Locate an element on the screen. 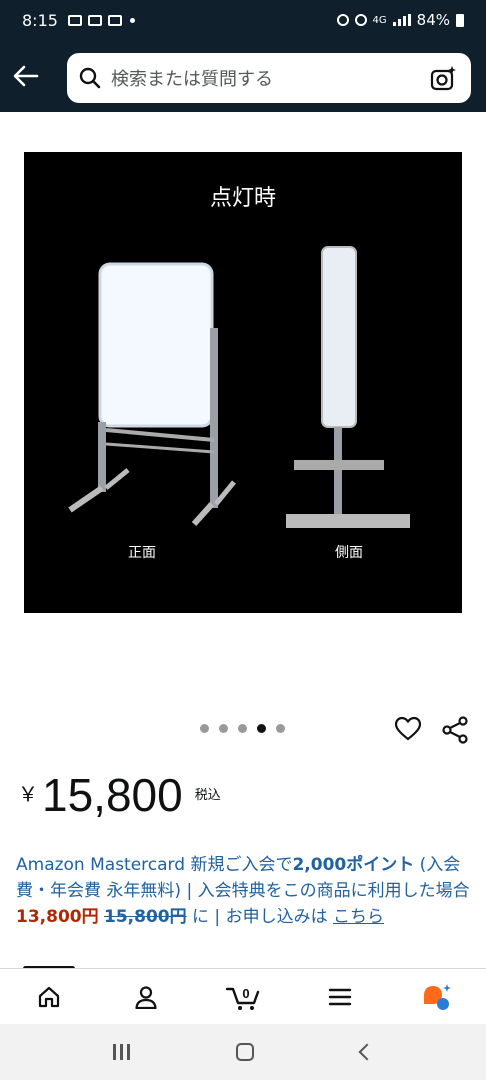 The image size is (486, 1080). back-button is located at coordinates (26, 76).